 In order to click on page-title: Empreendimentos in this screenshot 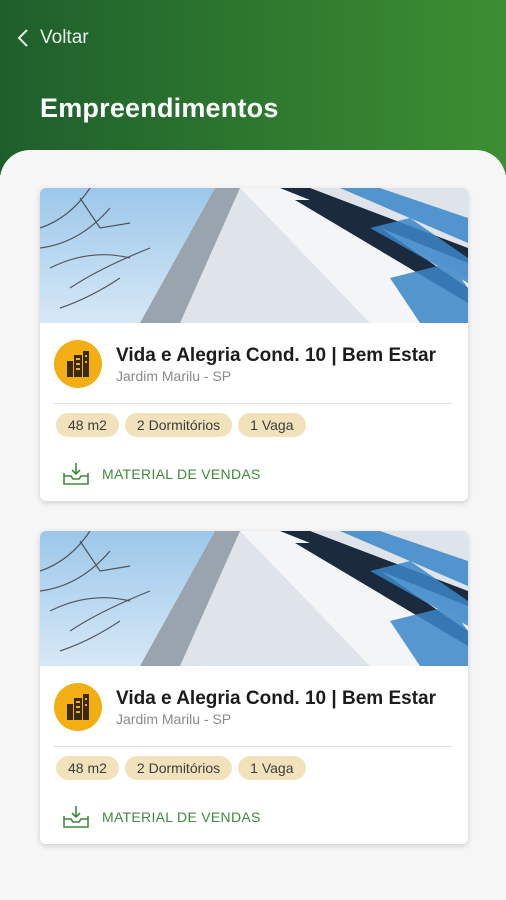, I will do `click(159, 108)`.